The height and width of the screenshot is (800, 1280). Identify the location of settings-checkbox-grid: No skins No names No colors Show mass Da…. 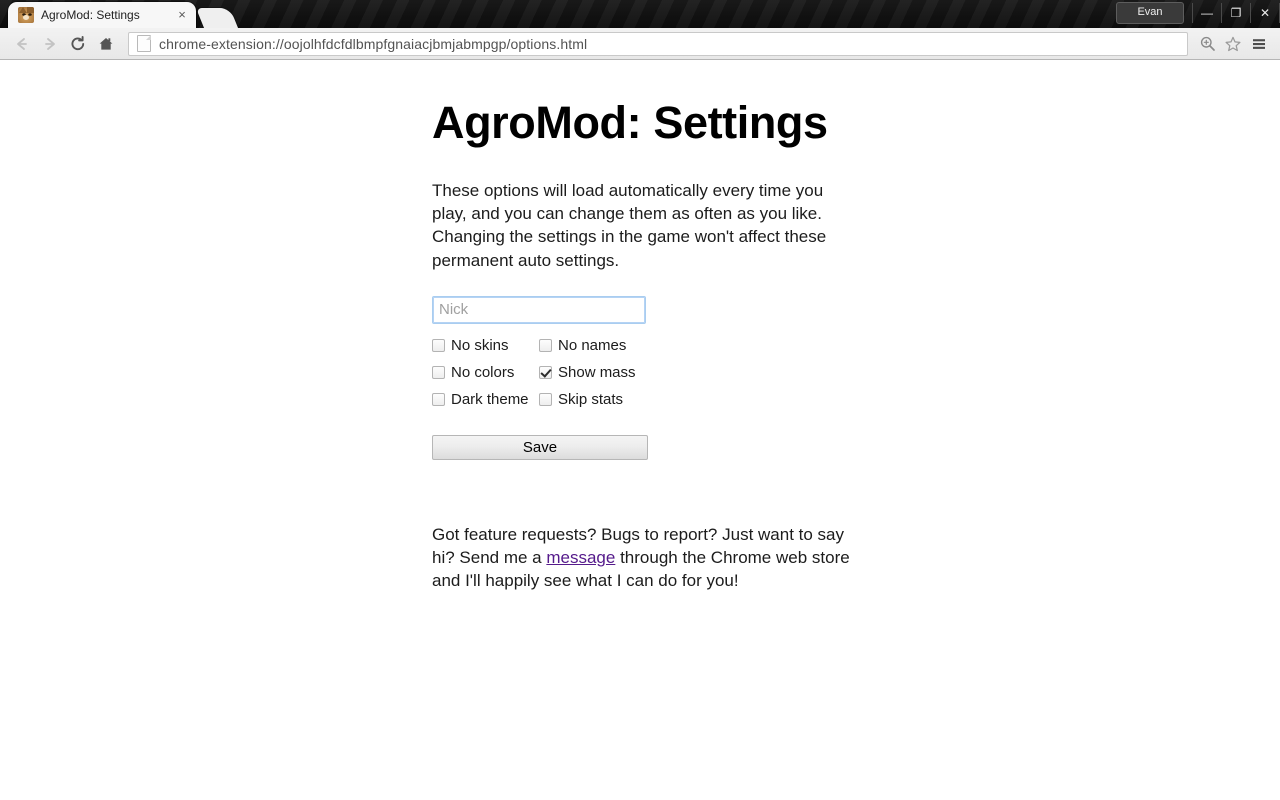
(547, 373).